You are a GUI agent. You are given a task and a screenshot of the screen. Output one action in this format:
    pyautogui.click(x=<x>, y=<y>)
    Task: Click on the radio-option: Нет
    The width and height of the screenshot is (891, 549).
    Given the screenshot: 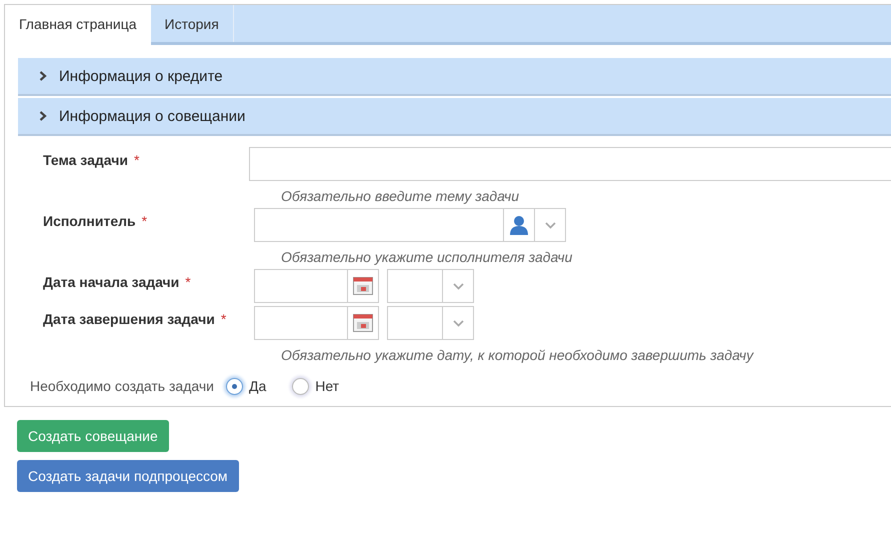 What is the action you would take?
    pyautogui.click(x=316, y=386)
    